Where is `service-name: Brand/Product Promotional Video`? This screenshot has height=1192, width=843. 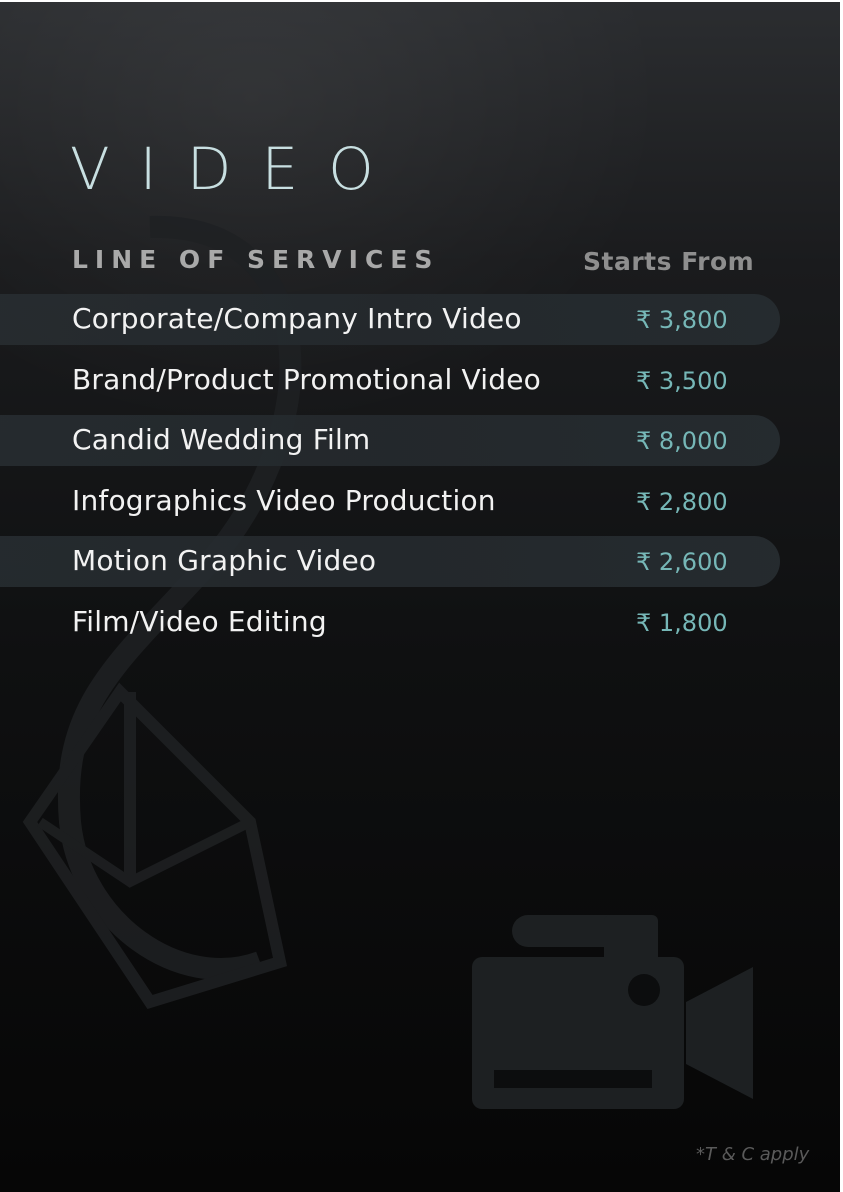 service-name: Brand/Product Promotional Video is located at coordinates (306, 379).